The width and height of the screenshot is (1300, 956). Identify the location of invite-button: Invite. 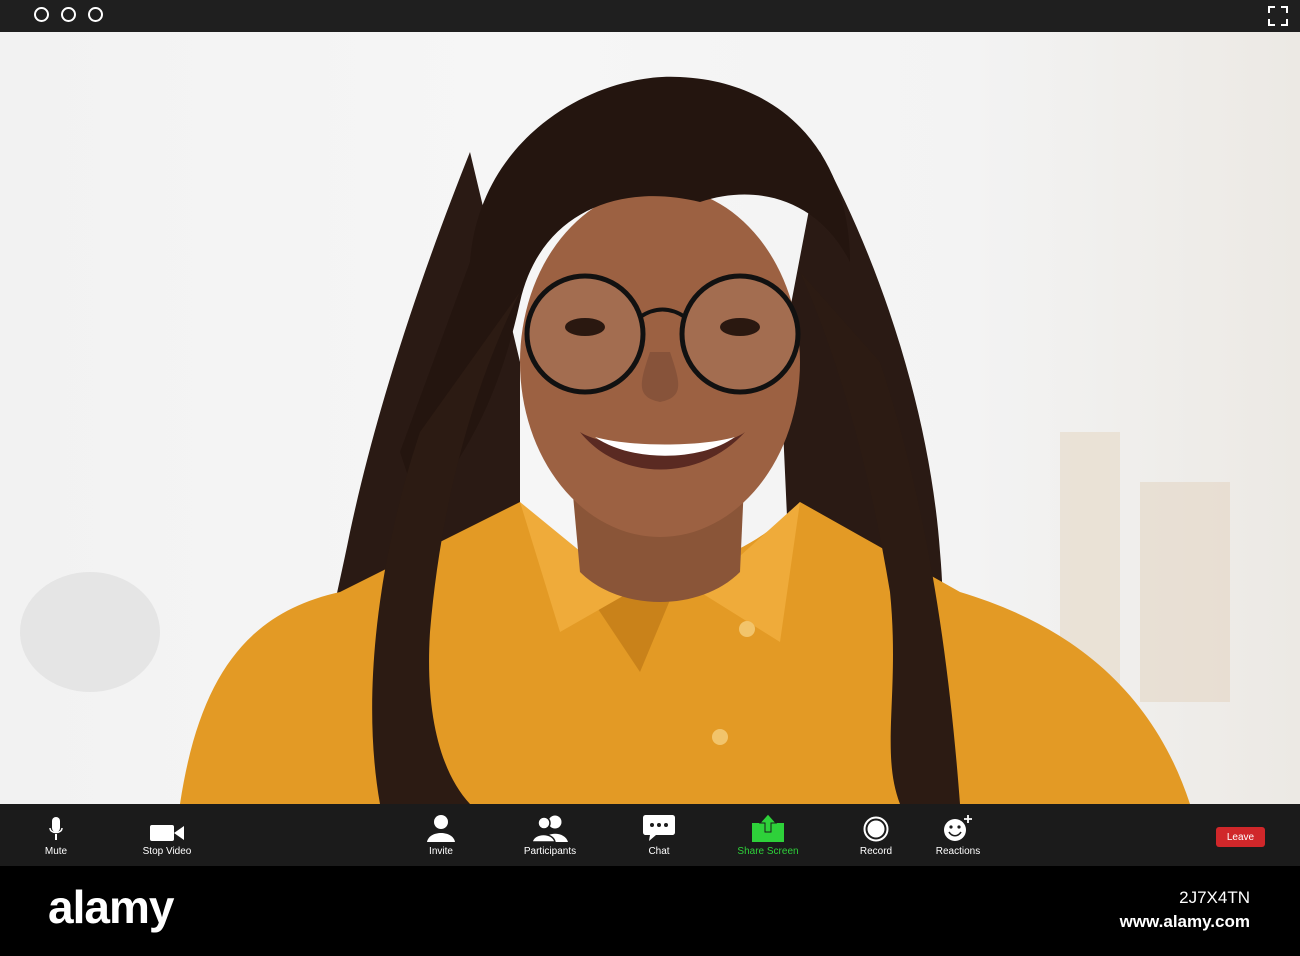
(441, 835).